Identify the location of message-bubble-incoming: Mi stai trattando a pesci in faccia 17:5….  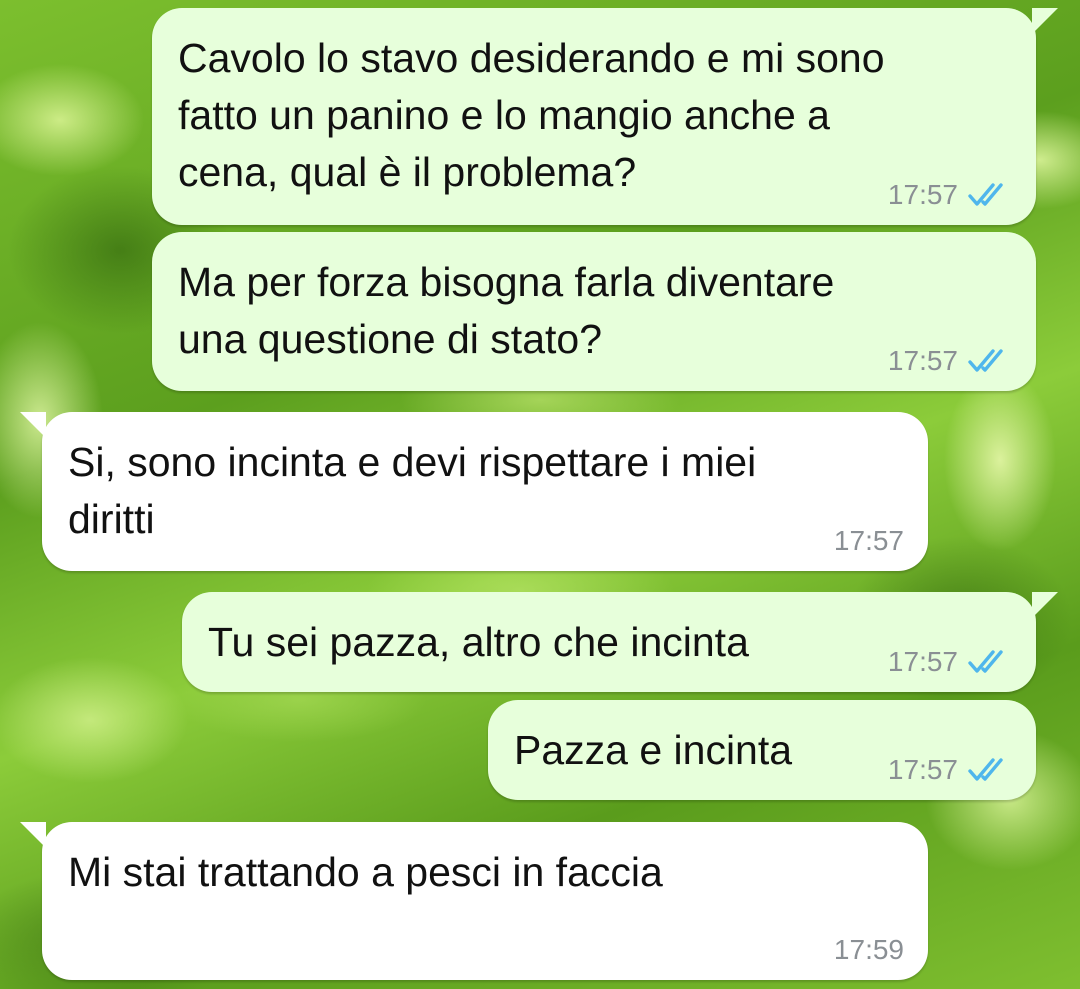
(474, 901).